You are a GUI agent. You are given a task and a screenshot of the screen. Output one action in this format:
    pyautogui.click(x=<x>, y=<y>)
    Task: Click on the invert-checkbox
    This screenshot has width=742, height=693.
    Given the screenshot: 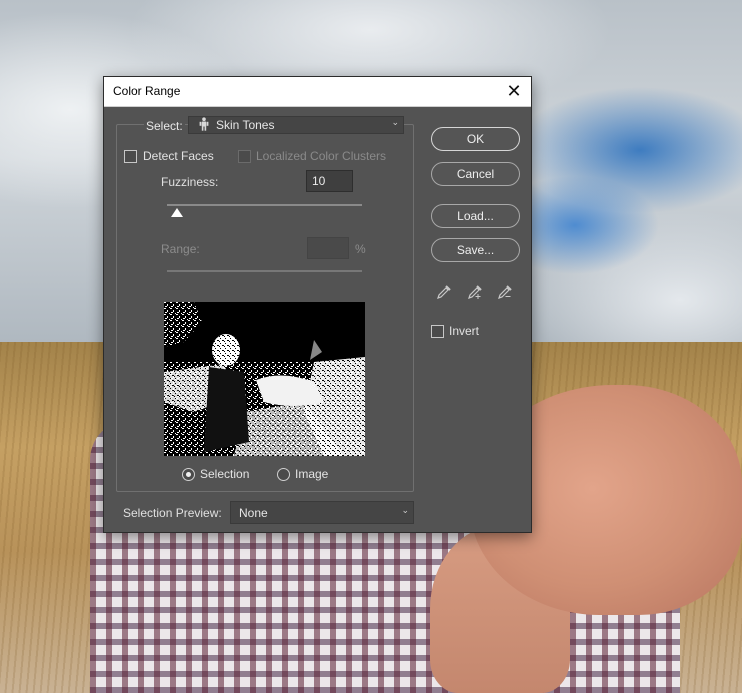 What is the action you would take?
    pyautogui.click(x=437, y=331)
    